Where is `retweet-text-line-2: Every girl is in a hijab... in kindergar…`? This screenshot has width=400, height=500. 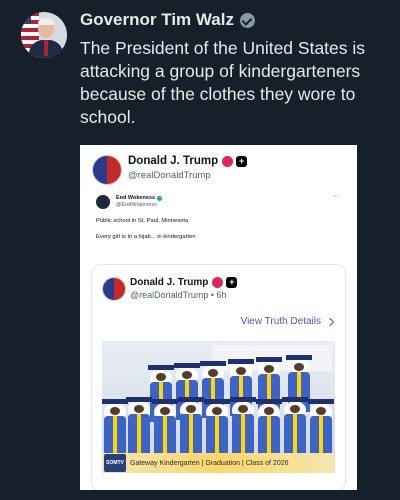 retweet-text-line-2: Every girl is in a hijab... in kindergar… is located at coordinates (146, 237).